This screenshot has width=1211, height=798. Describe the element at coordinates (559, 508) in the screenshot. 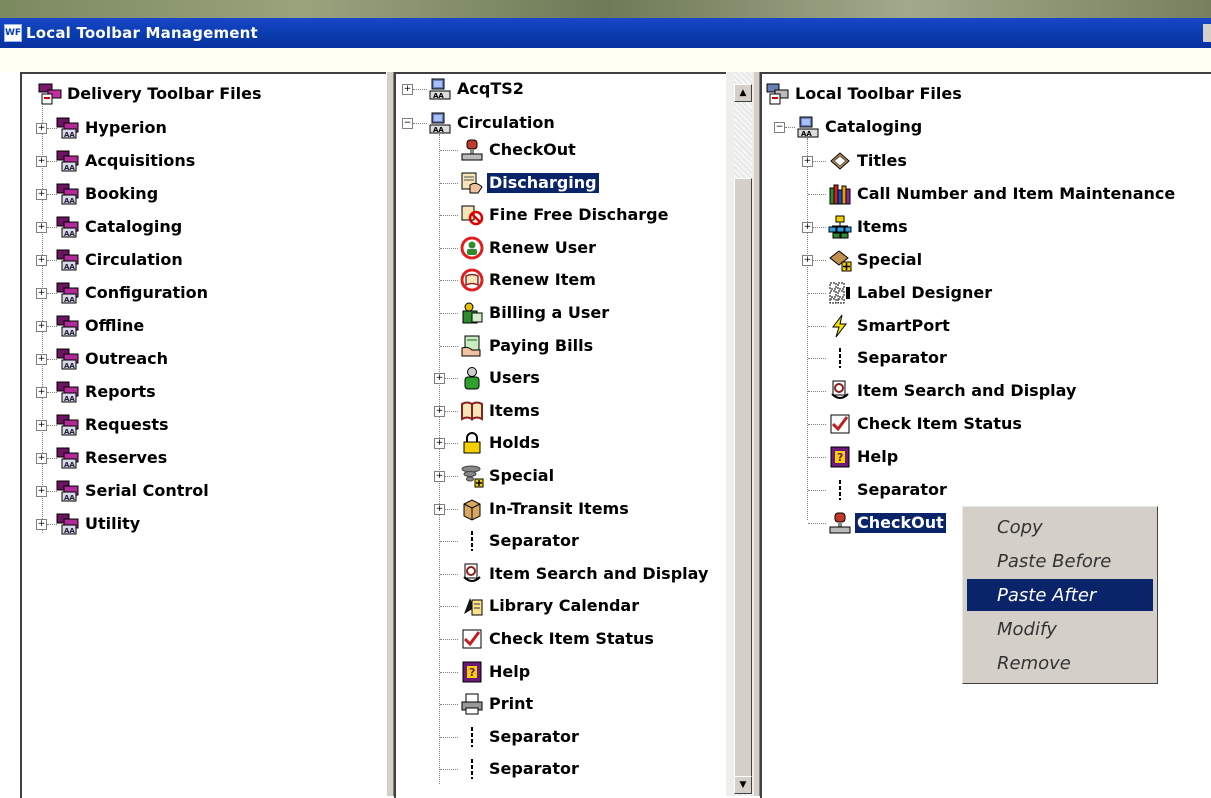

I see `tree-label: In-Transit Items` at that location.